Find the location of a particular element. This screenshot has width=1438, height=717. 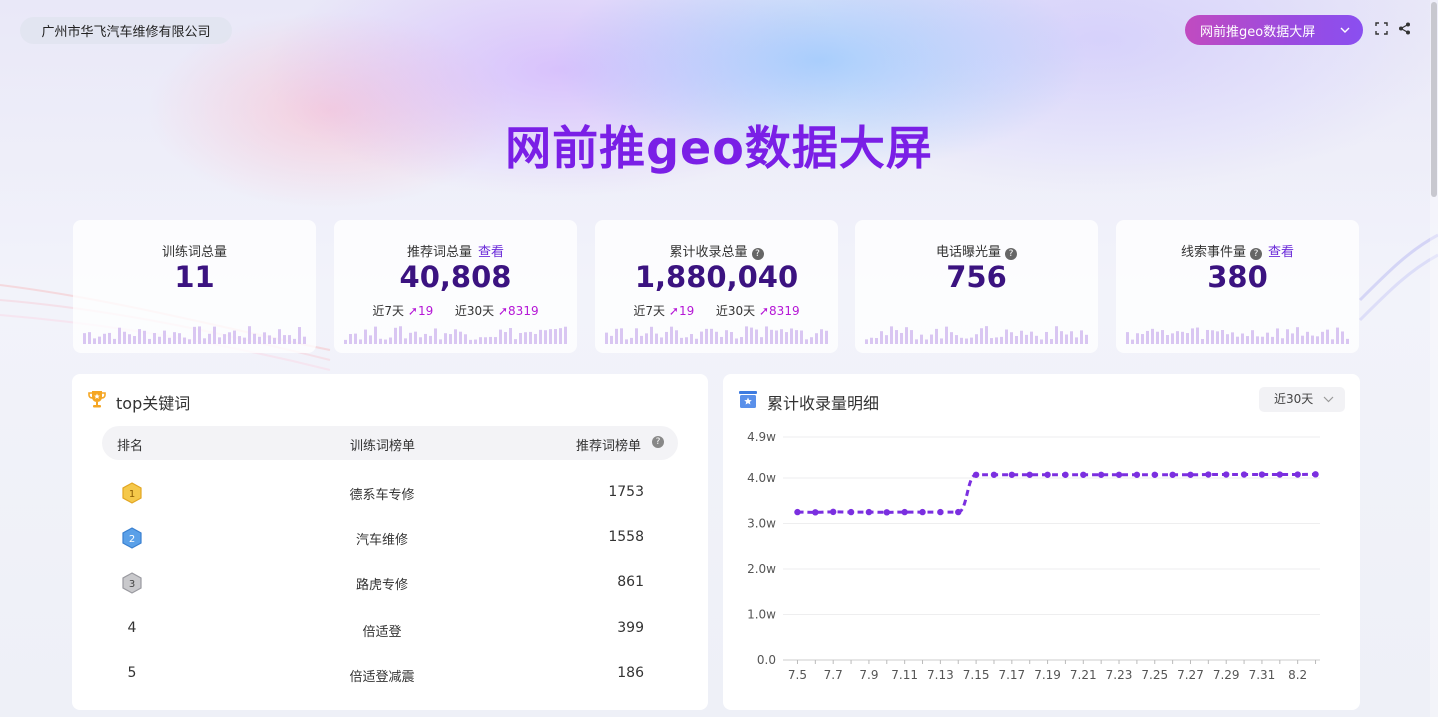

stat-card-training-words: 训练词总量 11 is located at coordinates (194, 286).